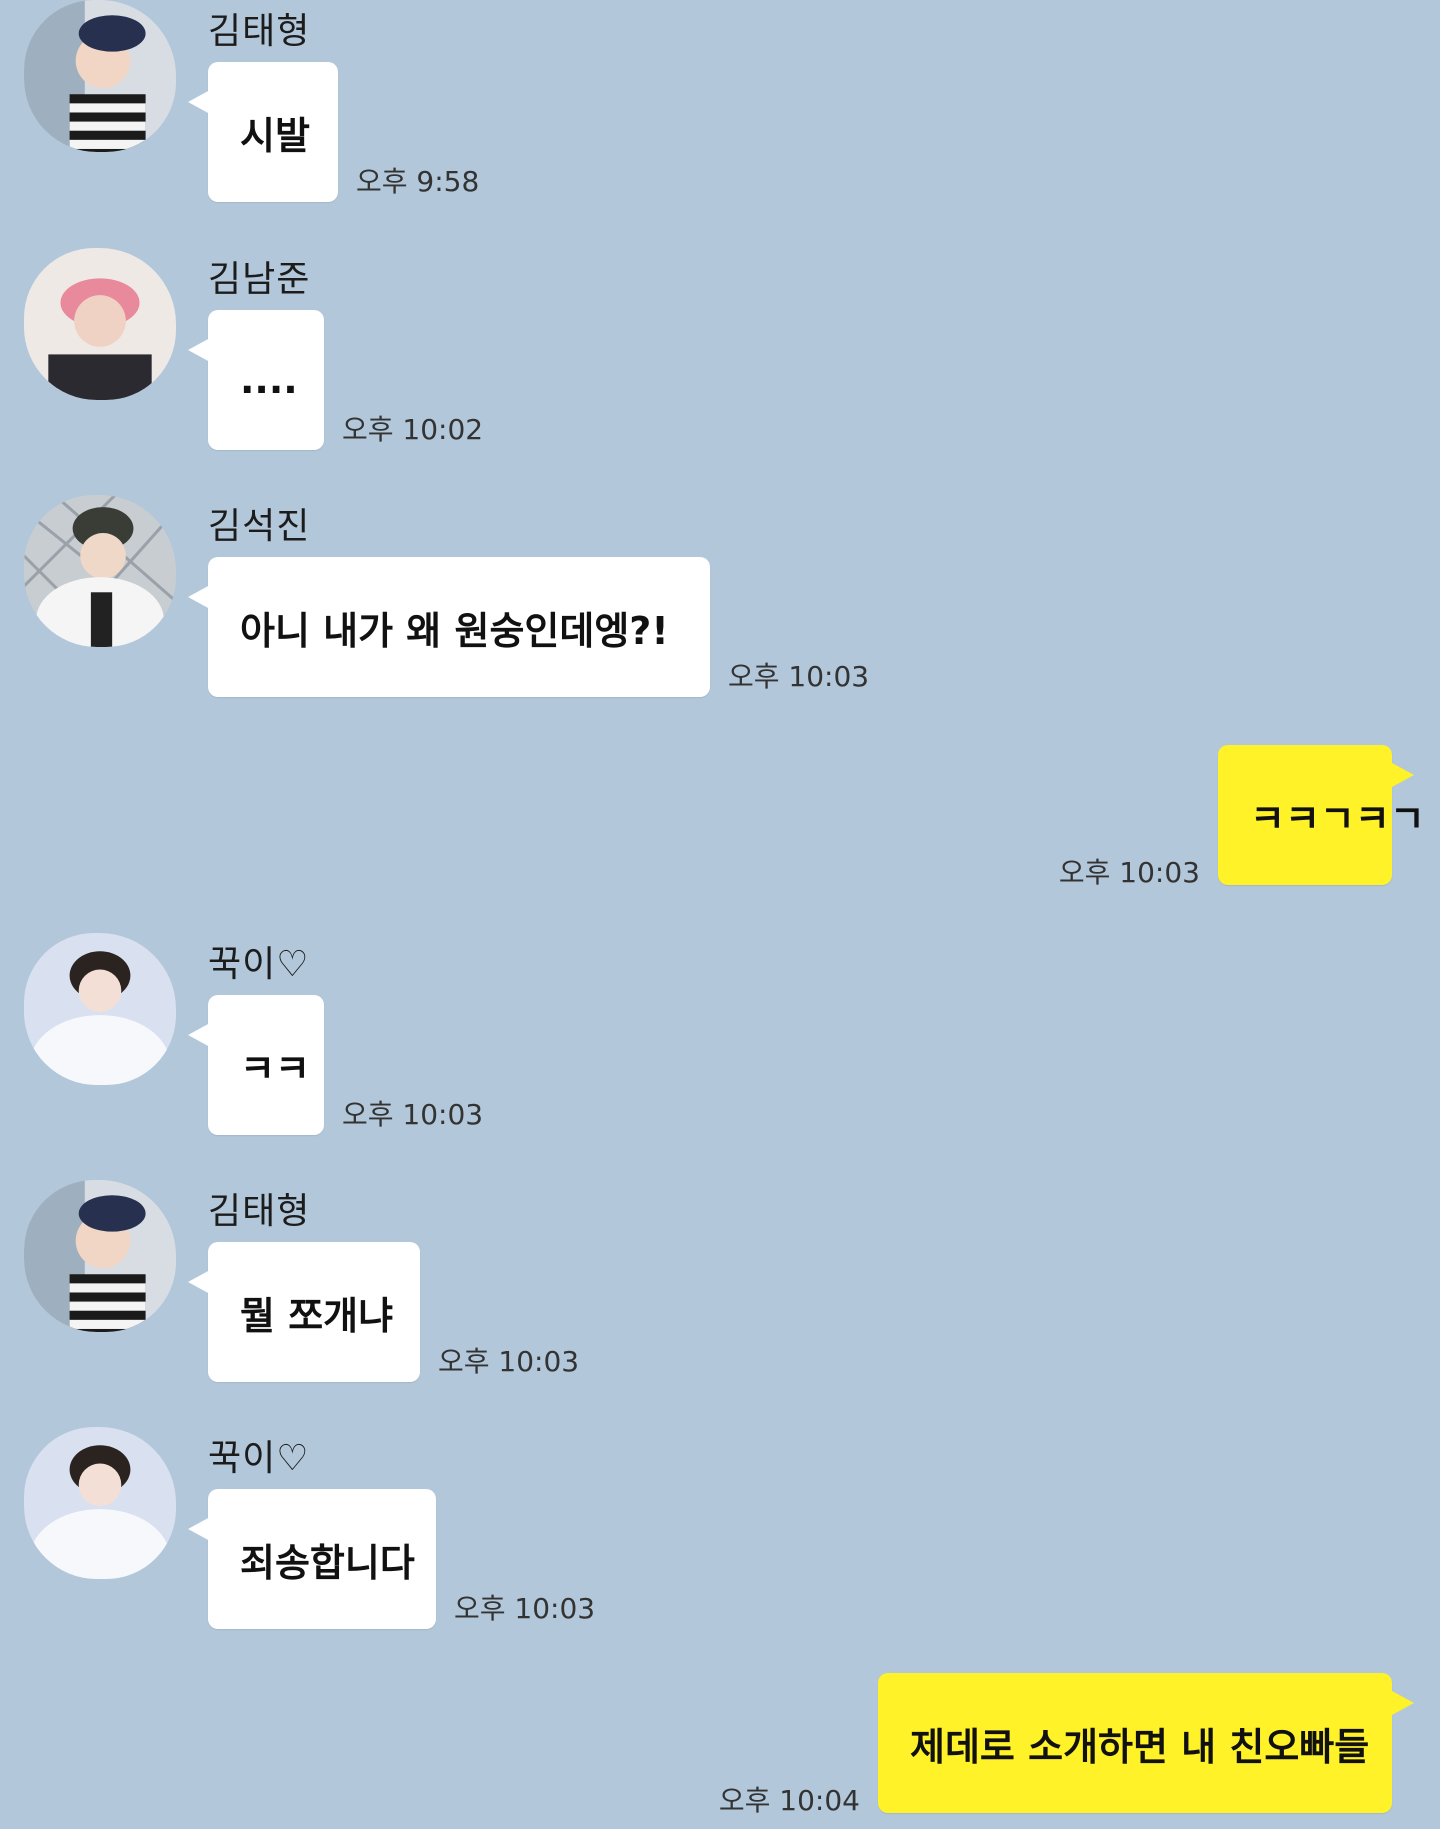 The width and height of the screenshot is (1440, 1829). What do you see at coordinates (418, 181) in the screenshot?
I see `message-timestamp: 오후 9:58` at bounding box center [418, 181].